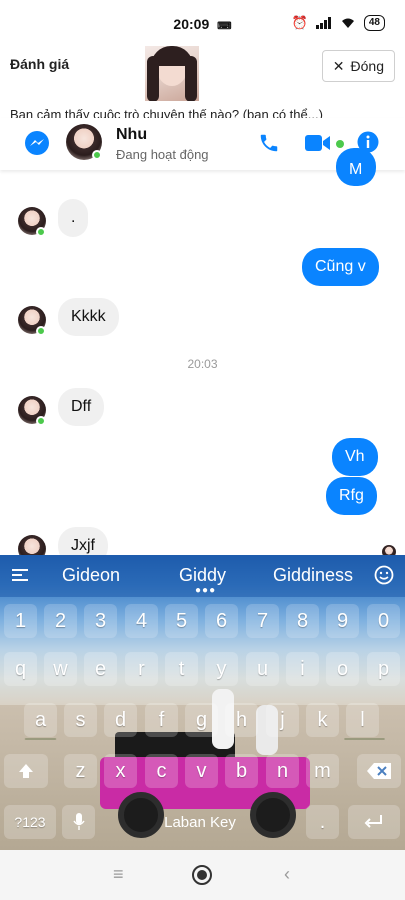 This screenshot has width=405, height=900. What do you see at coordinates (318, 143) in the screenshot?
I see `video-call-icon` at bounding box center [318, 143].